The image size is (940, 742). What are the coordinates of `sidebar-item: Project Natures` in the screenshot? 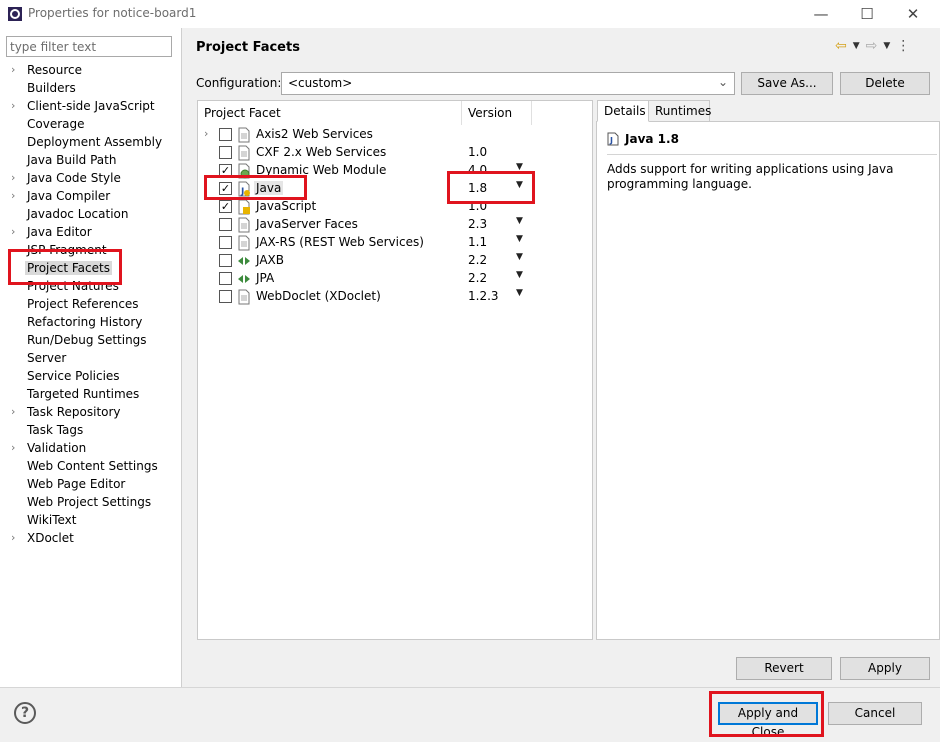 It's located at (90, 287).